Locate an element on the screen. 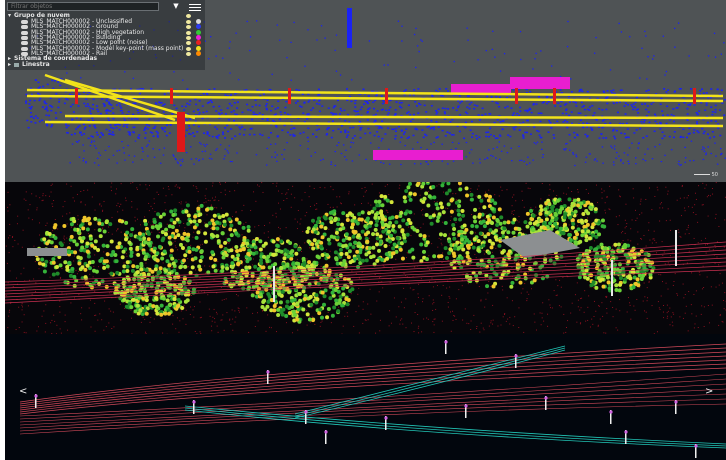 The image size is (726, 460). tower-points is located at coordinates (349, 28).